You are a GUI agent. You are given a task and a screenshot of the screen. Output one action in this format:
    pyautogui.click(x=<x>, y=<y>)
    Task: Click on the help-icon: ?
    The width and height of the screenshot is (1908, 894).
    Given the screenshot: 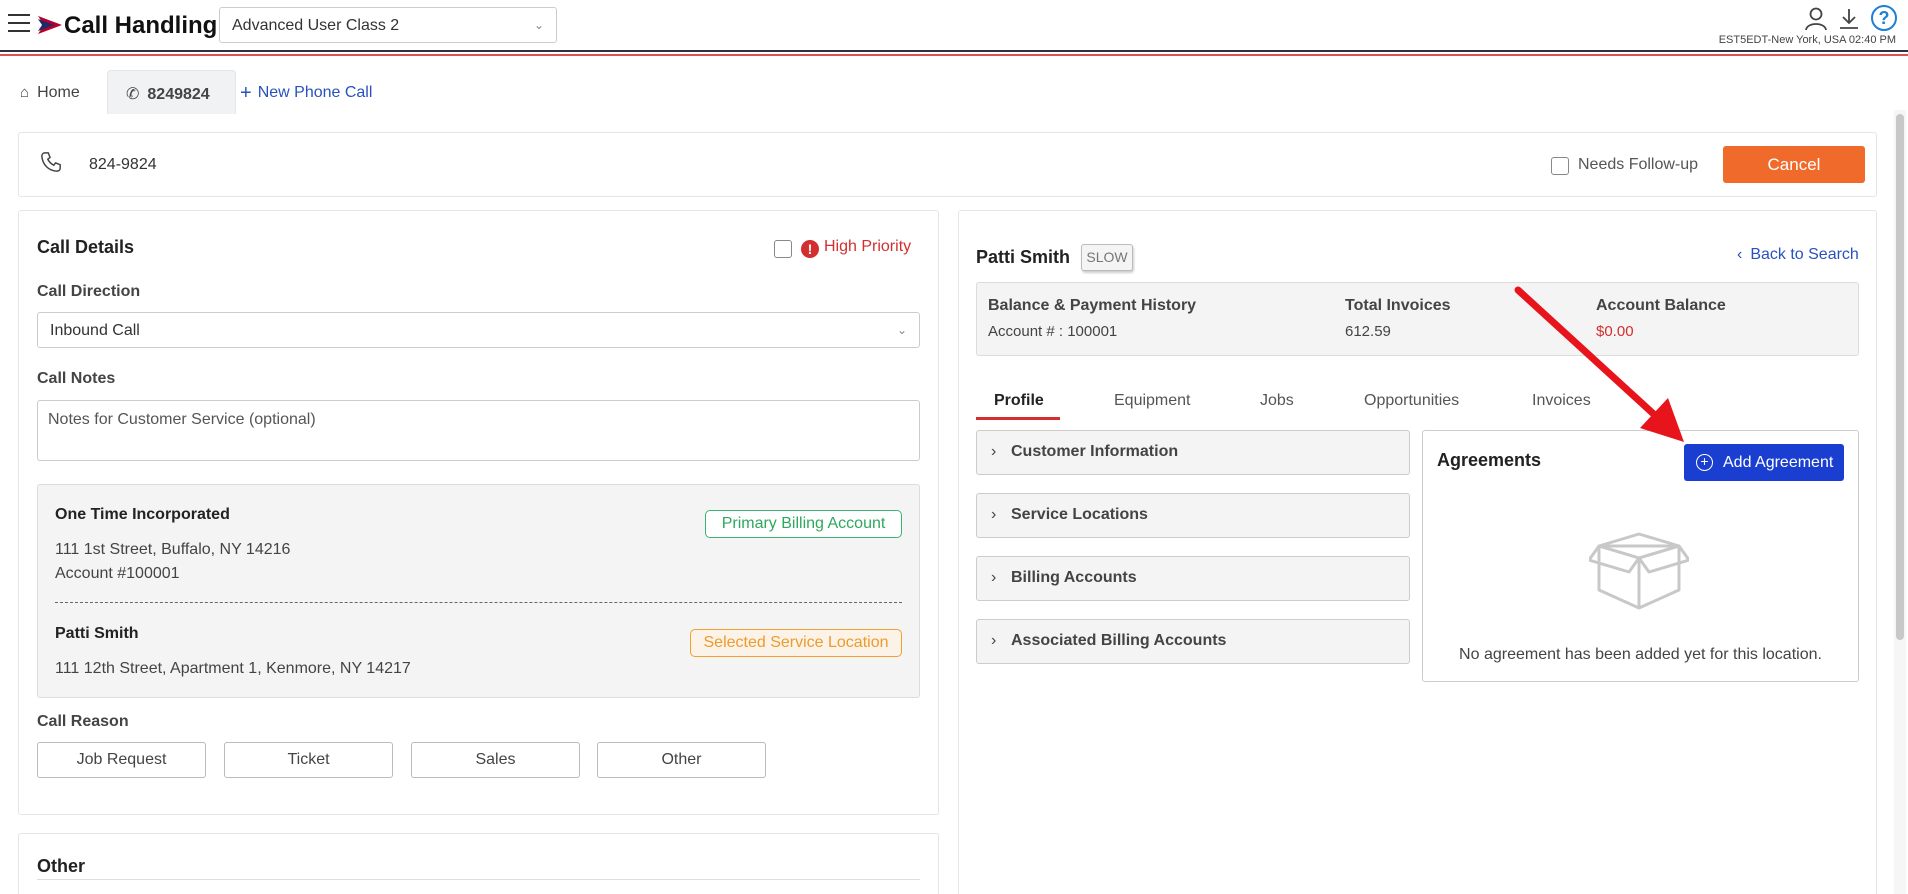 What is the action you would take?
    pyautogui.click(x=1884, y=18)
    